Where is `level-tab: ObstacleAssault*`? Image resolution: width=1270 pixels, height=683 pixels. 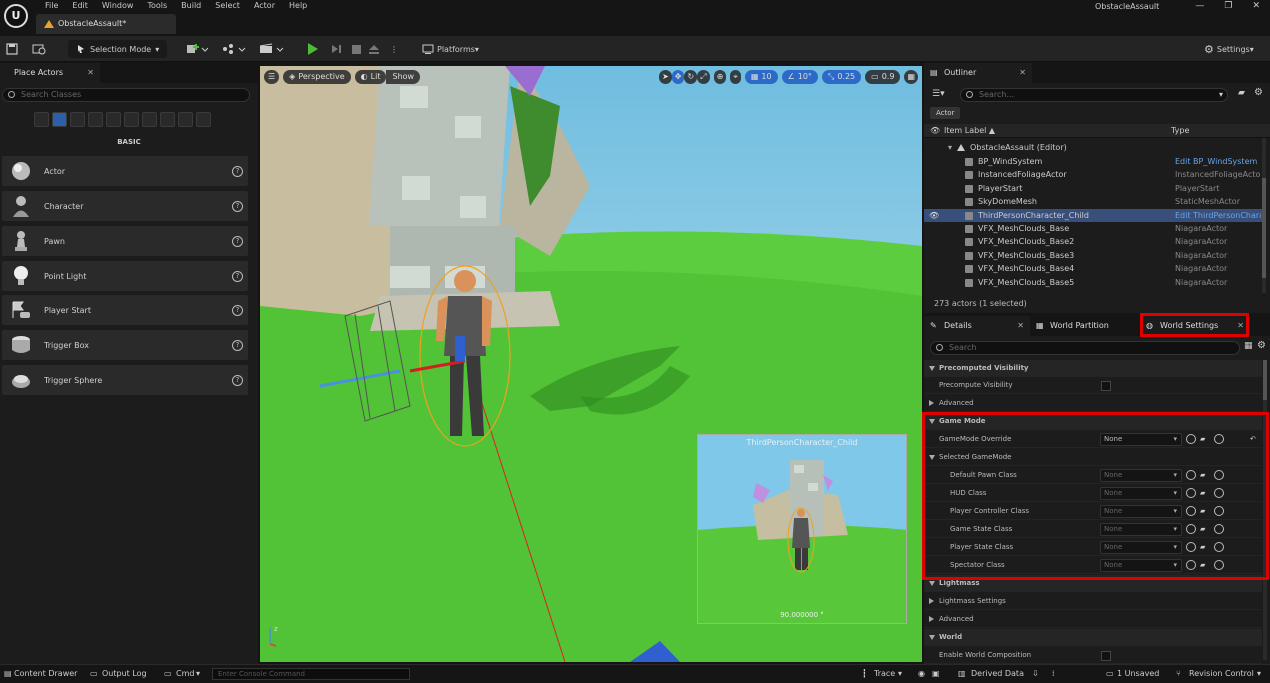 level-tab: ObstacleAssault* is located at coordinates (106, 24).